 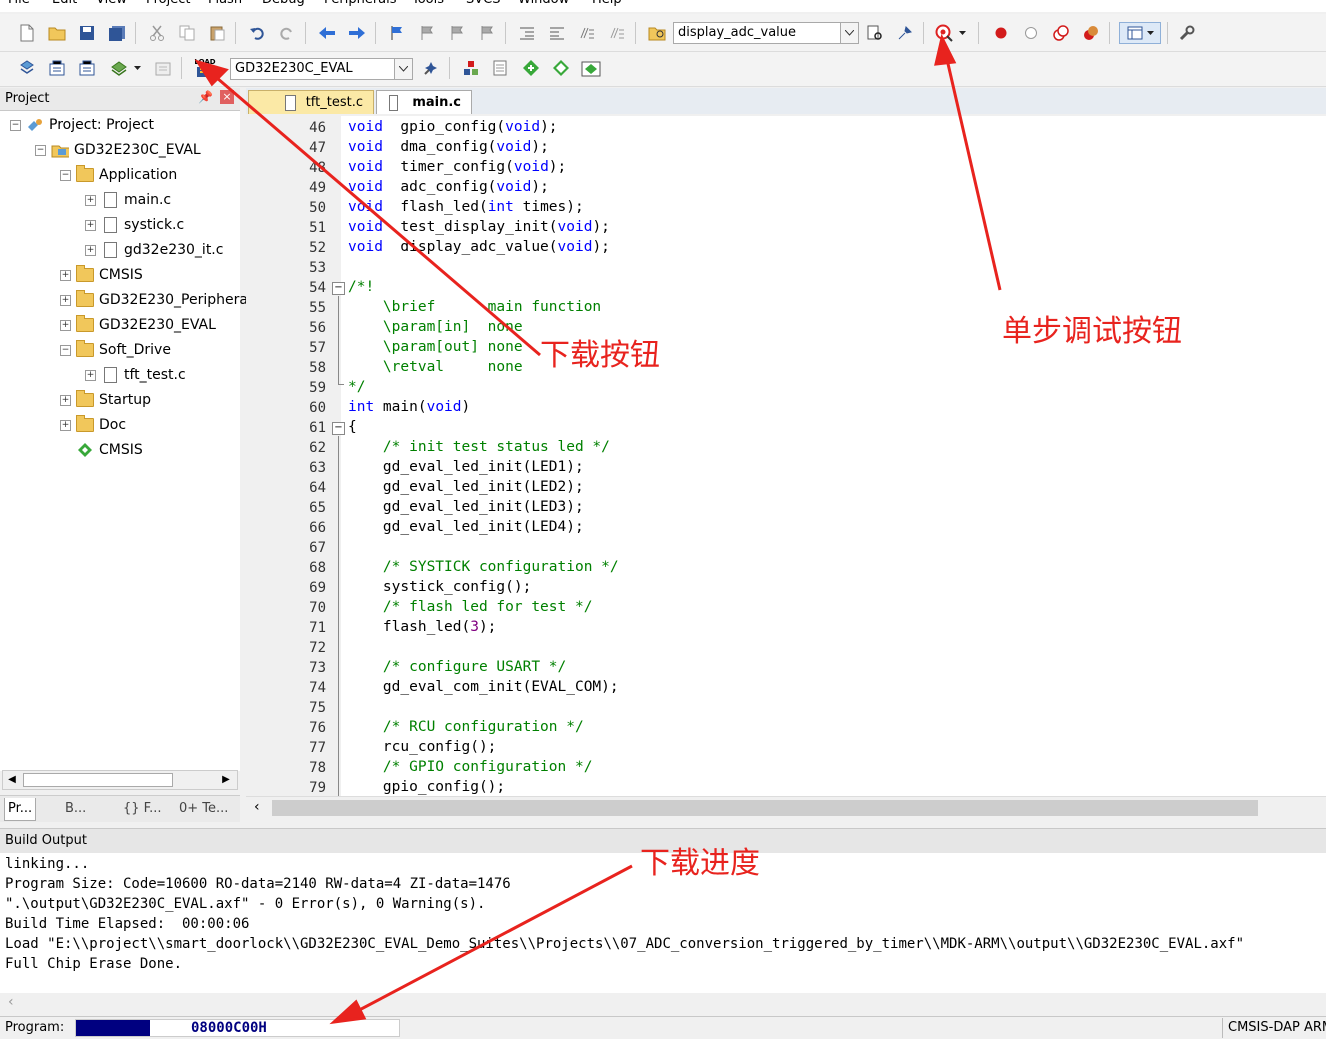 I want to click on arrow-to-load-button, so click(x=375, y=213).